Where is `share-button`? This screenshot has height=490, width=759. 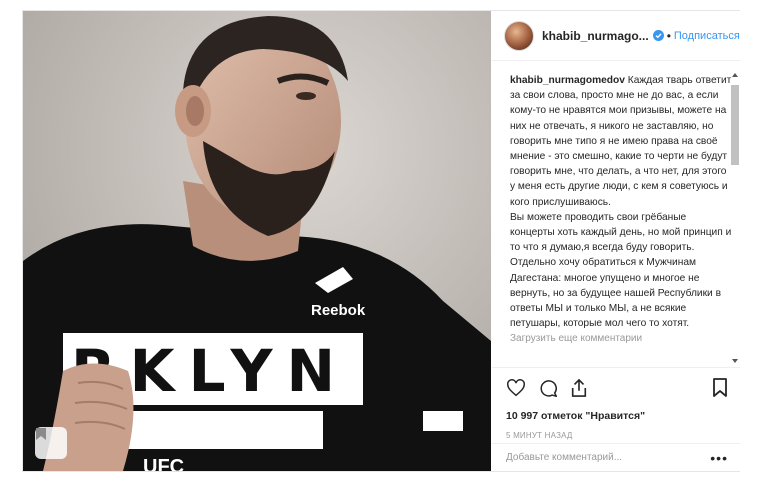
share-button is located at coordinates (579, 388).